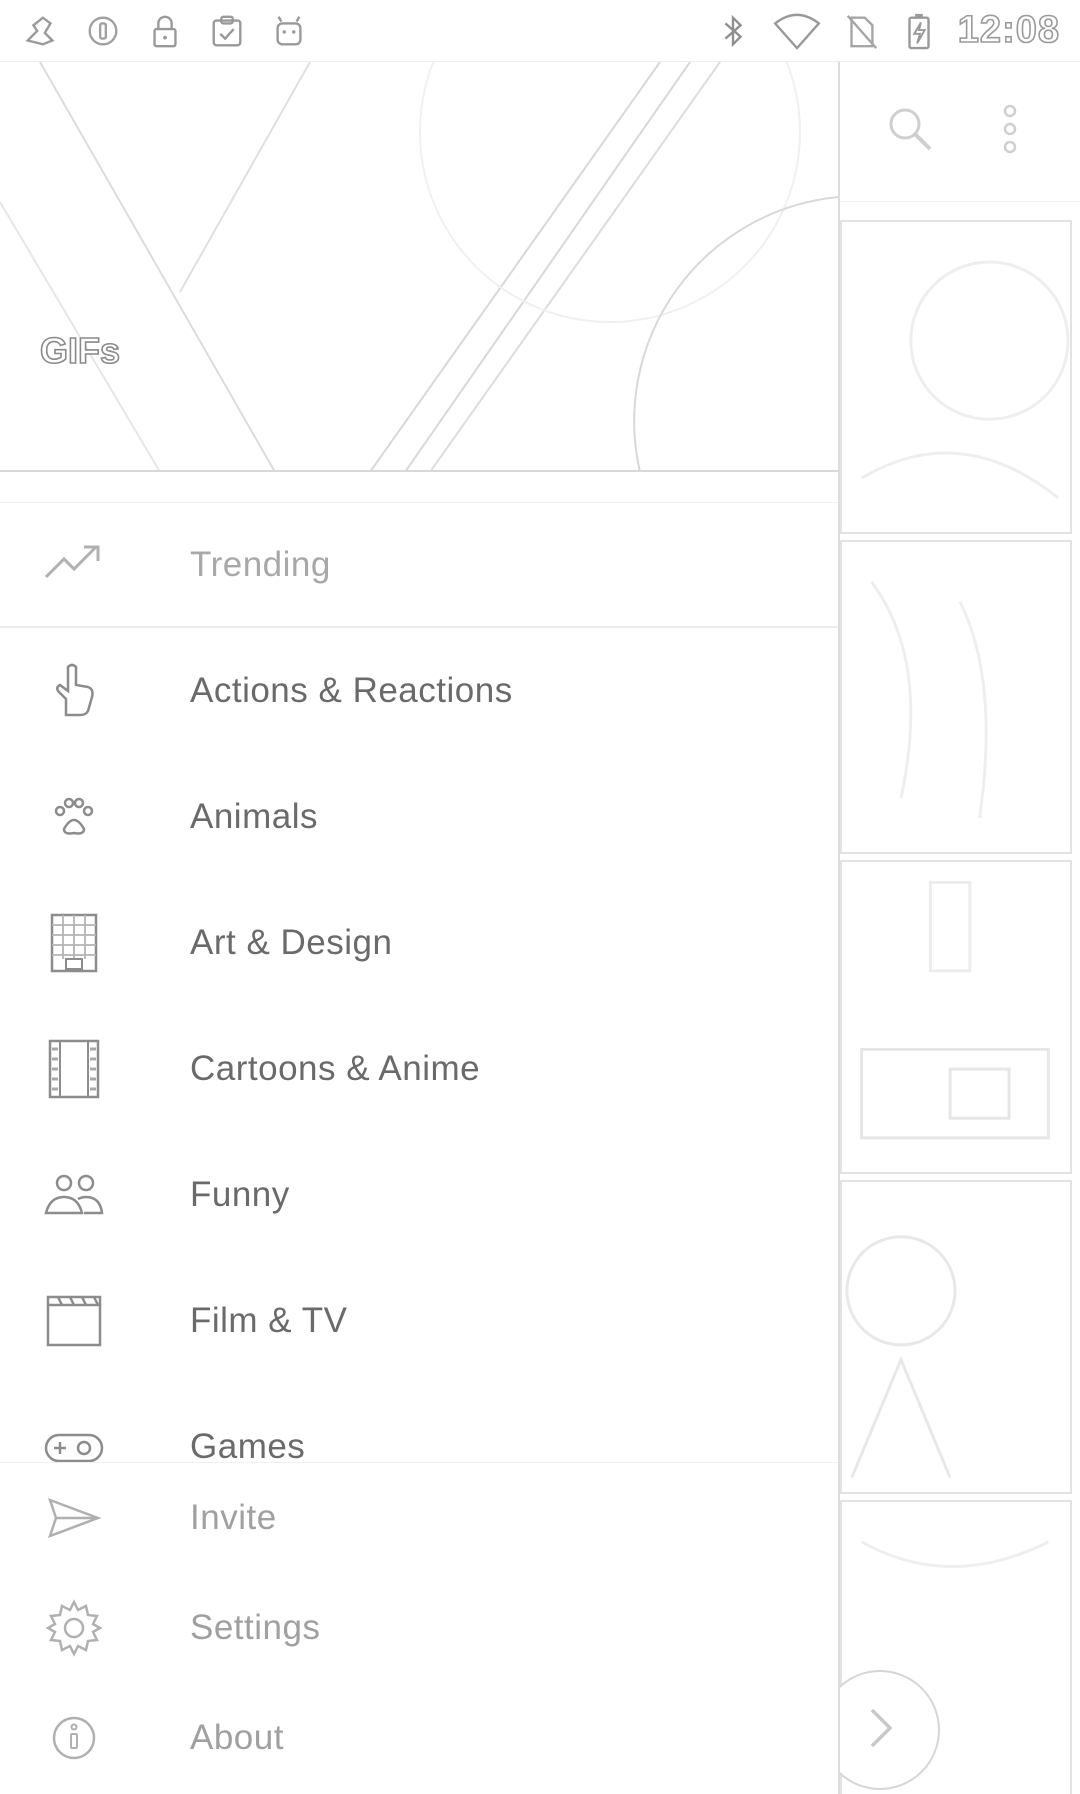 Image resolution: width=1080 pixels, height=1794 pixels. What do you see at coordinates (419, 817) in the screenshot?
I see `nav-item-animals: Animals` at bounding box center [419, 817].